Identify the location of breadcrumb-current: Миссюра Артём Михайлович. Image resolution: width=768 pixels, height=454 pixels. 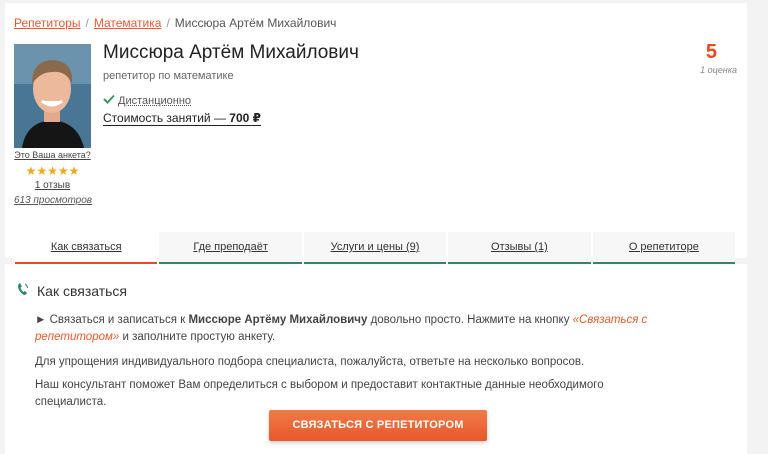
(255, 23).